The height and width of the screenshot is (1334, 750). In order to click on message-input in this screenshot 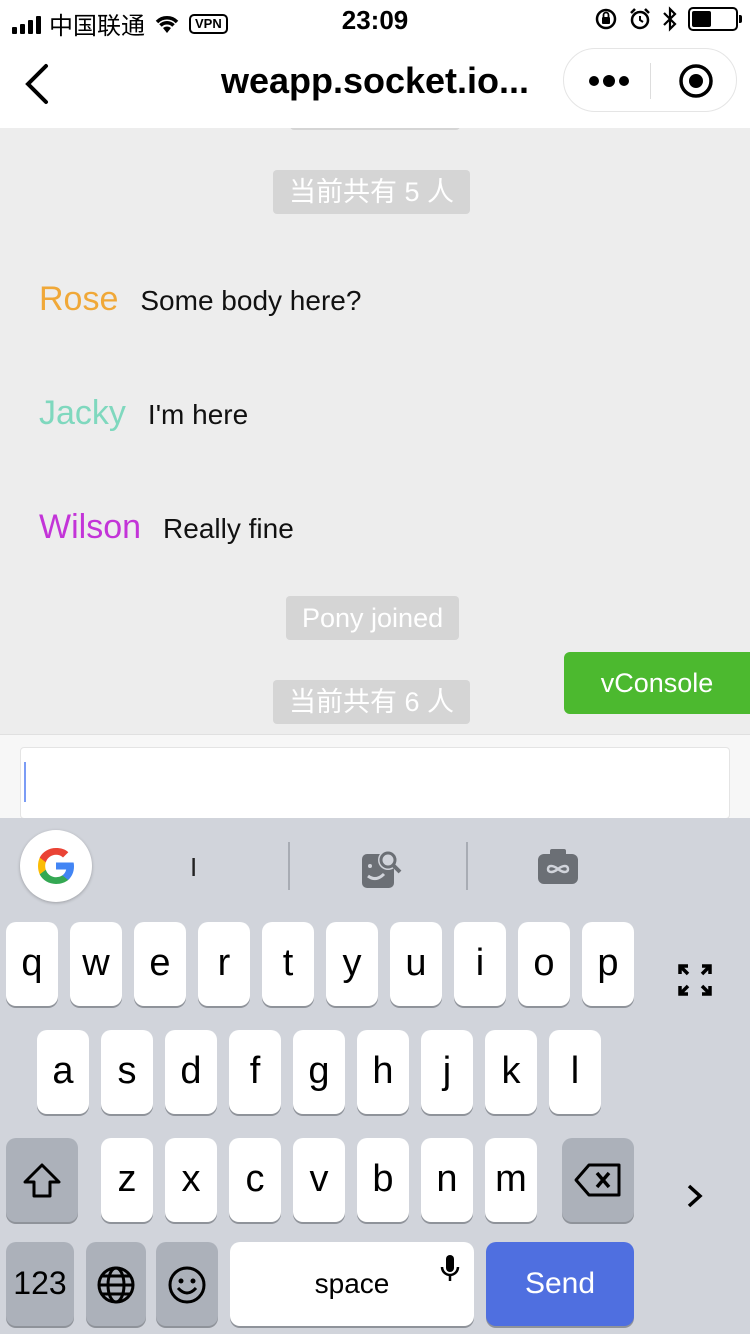, I will do `click(375, 783)`.